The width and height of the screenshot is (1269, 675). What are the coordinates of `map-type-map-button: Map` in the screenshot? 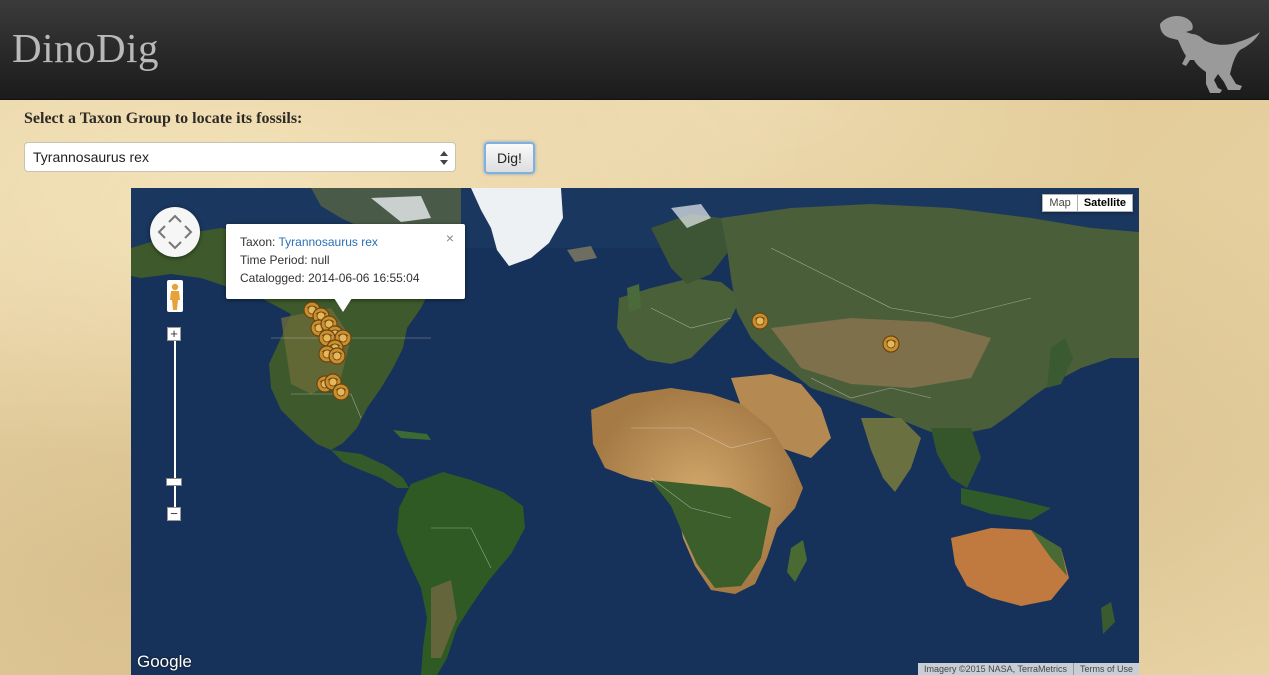 It's located at (1060, 203).